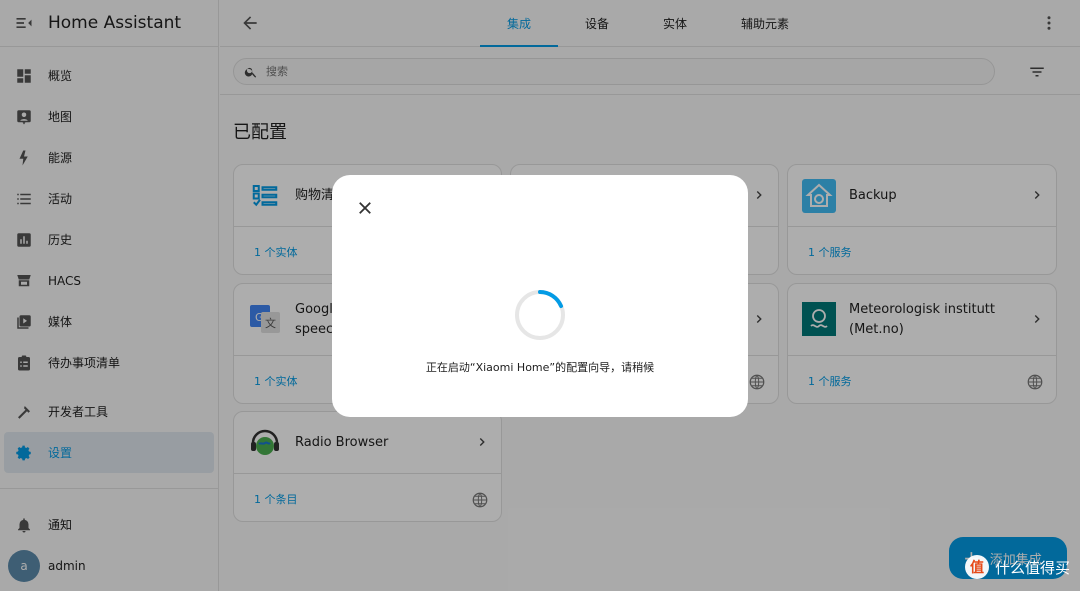 The width and height of the screenshot is (1080, 591). I want to click on loading-spinner, so click(540, 315).